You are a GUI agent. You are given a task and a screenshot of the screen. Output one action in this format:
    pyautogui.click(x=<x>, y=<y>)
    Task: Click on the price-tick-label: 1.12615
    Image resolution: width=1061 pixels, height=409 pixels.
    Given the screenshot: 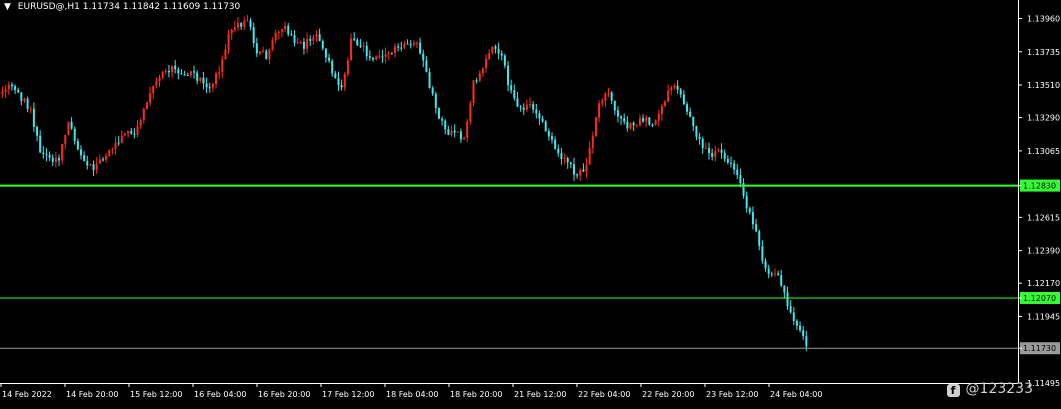 What is the action you would take?
    pyautogui.click(x=1043, y=217)
    